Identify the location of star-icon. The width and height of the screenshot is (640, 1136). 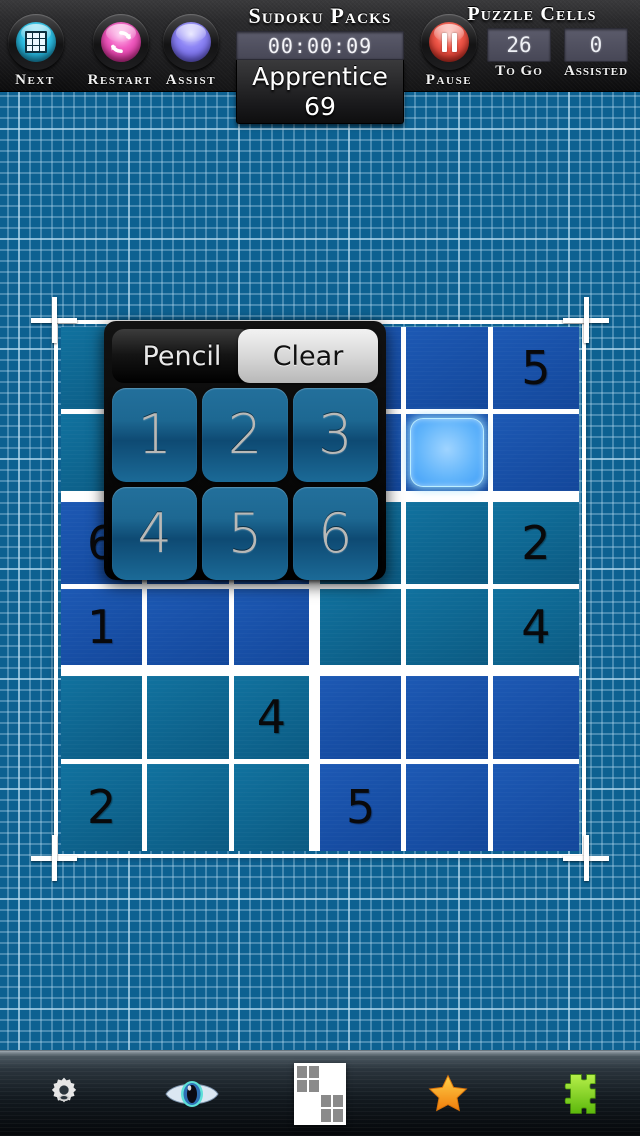
(448, 1092).